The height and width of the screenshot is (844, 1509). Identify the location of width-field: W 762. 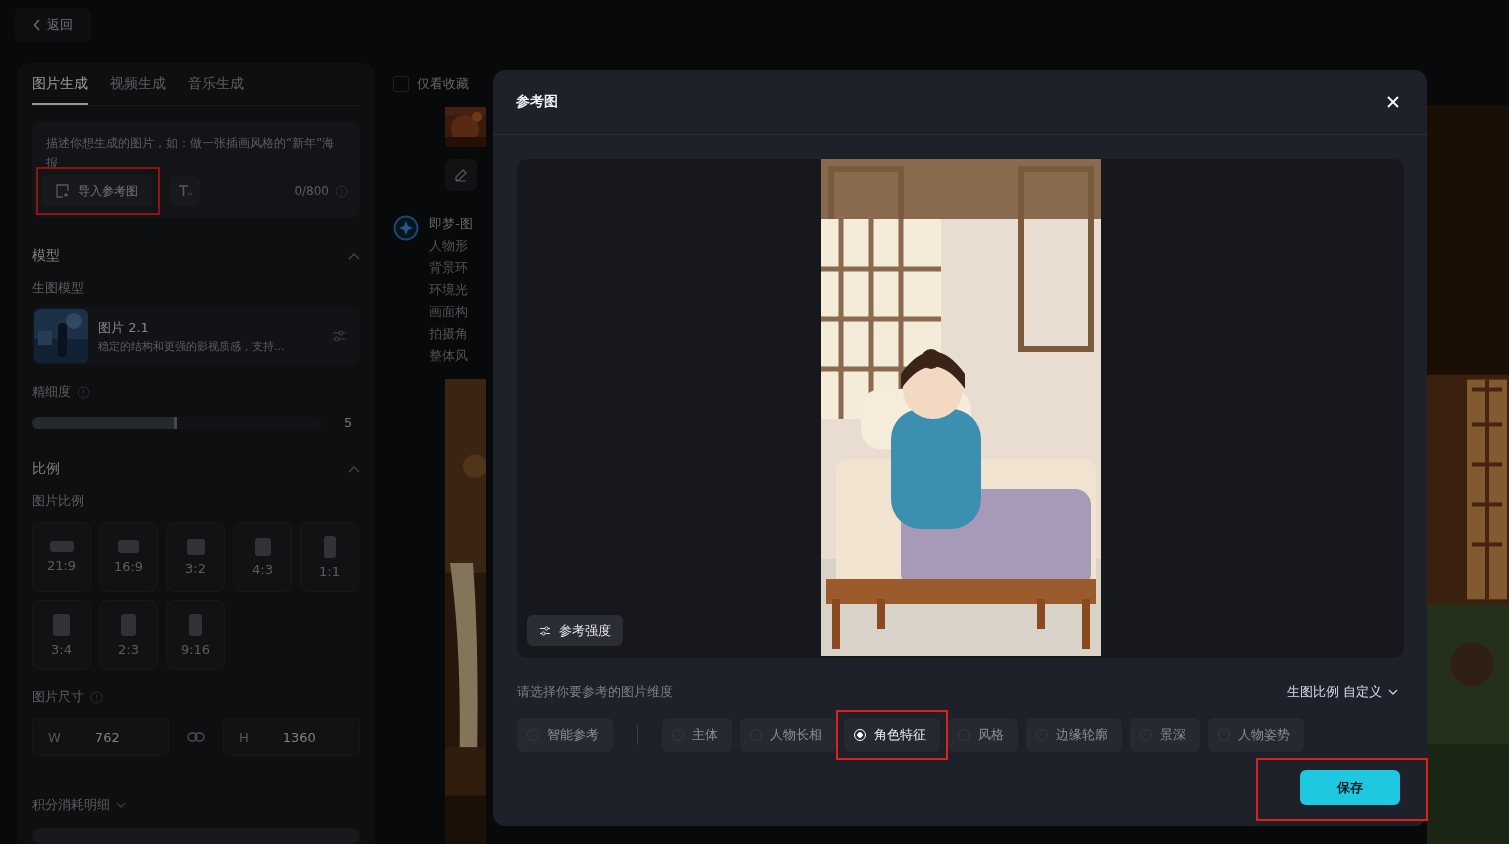
(100, 737).